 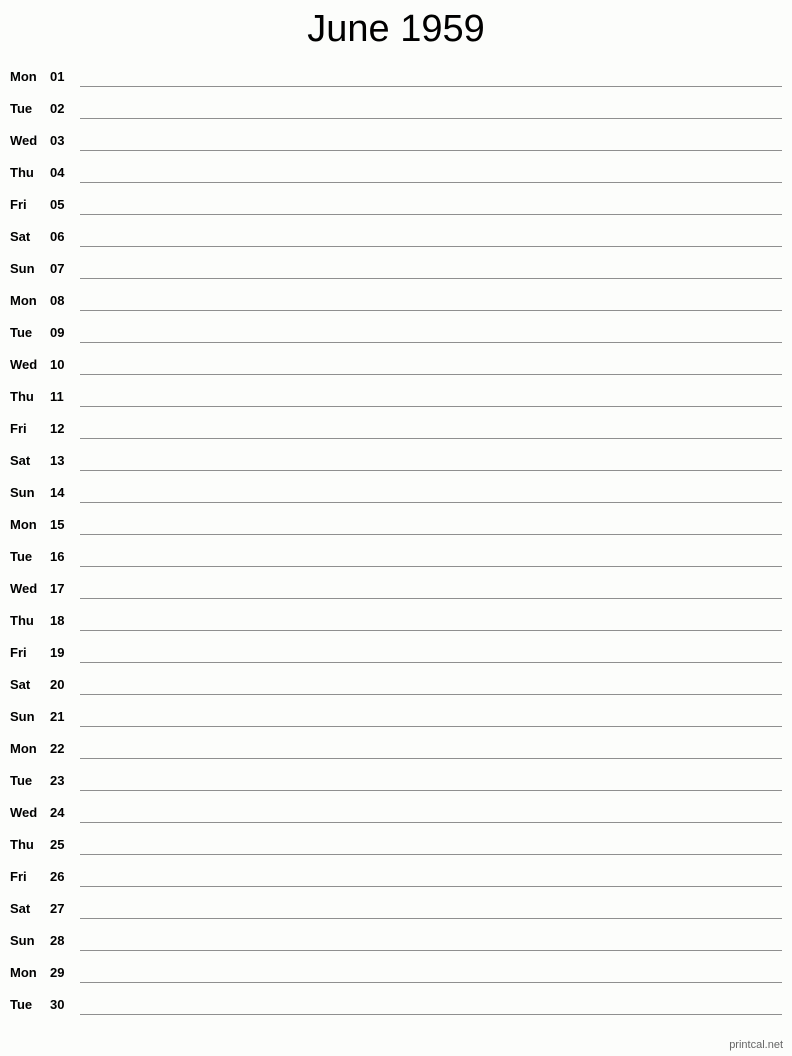 What do you see at coordinates (396, 29) in the screenshot?
I see `page-title: June 1959` at bounding box center [396, 29].